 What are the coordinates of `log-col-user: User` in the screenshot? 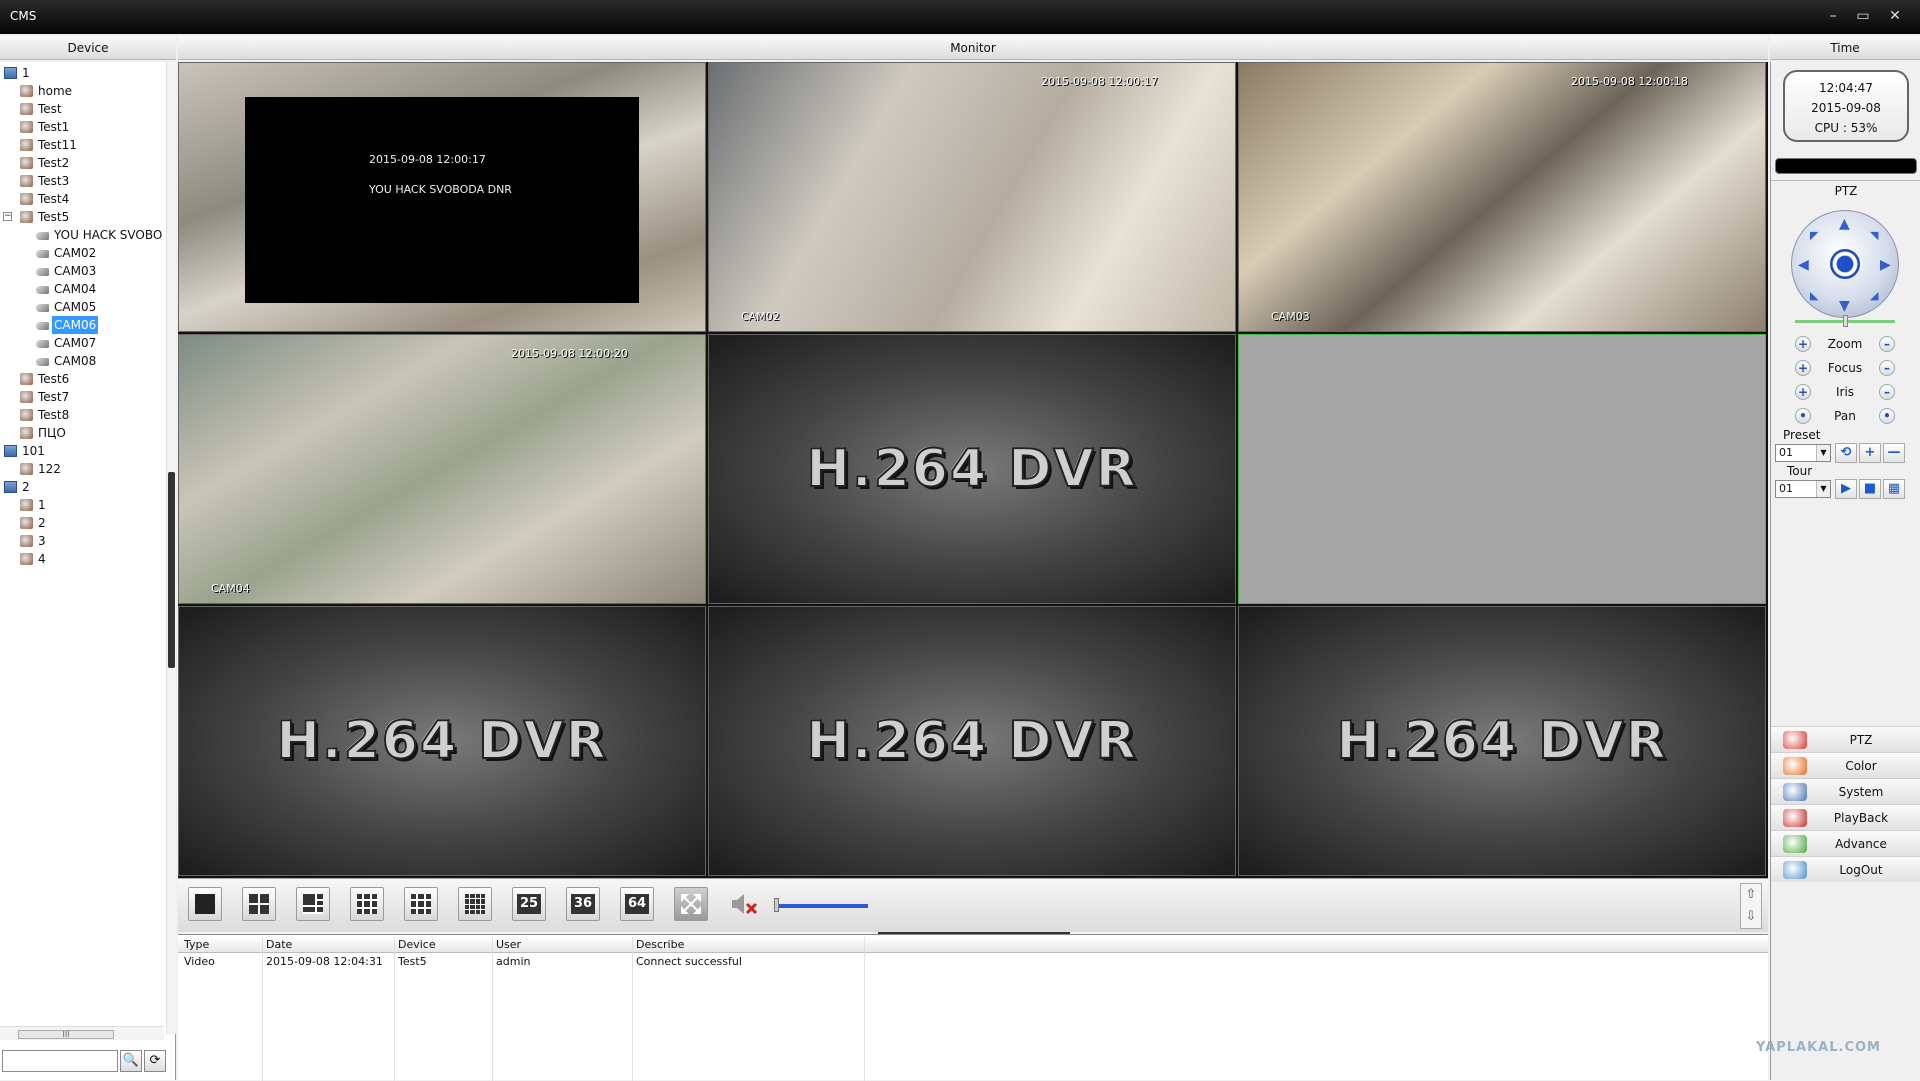 It's located at (506, 945).